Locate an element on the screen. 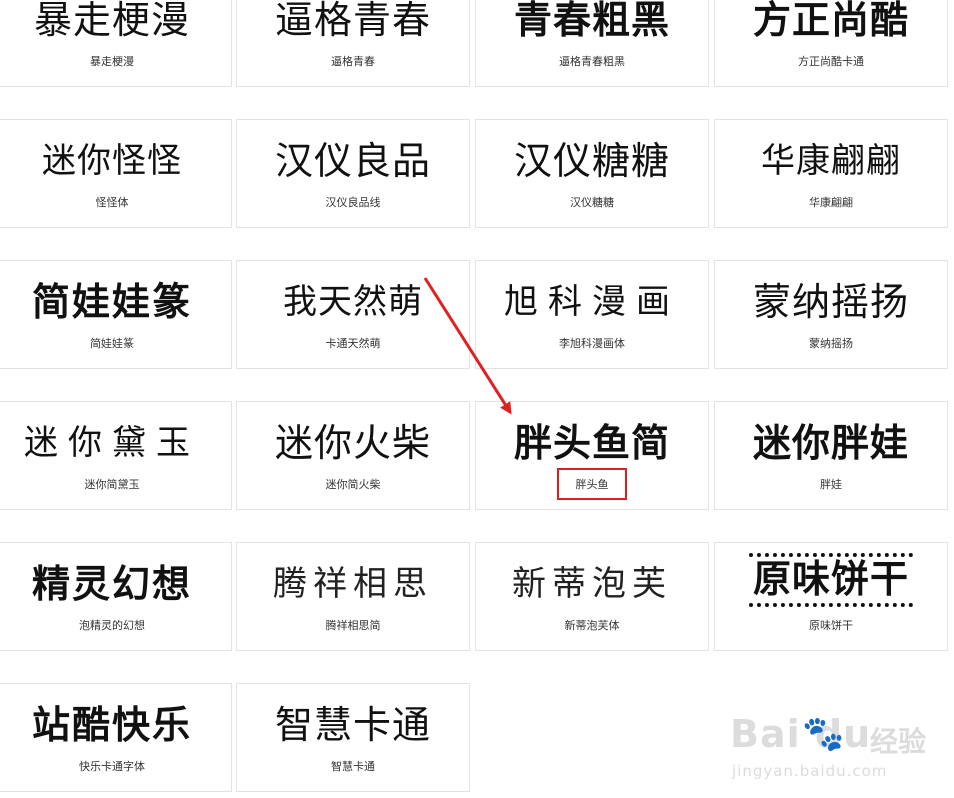  font-card: 旭科漫画李旭科漫画体 is located at coordinates (592, 314).